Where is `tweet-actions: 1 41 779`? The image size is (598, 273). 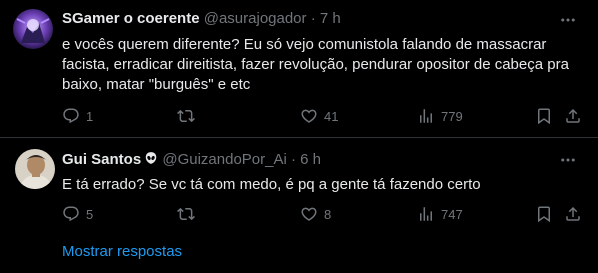 tweet-actions: 1 41 779 is located at coordinates (327, 116).